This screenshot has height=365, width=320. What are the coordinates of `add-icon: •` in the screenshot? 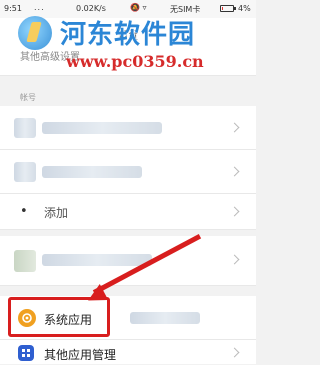 It's located at (24, 211).